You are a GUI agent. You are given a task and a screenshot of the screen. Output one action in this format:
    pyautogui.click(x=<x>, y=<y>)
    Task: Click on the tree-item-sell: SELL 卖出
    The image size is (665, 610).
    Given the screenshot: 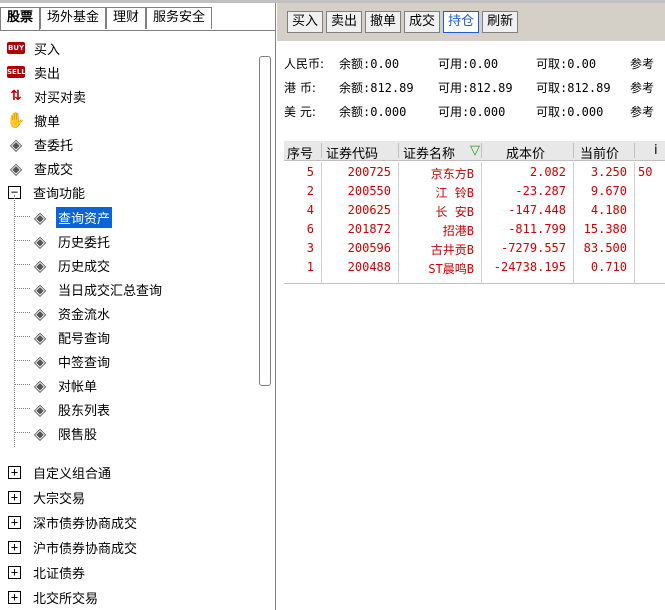 What is the action you would take?
    pyautogui.click(x=34, y=72)
    